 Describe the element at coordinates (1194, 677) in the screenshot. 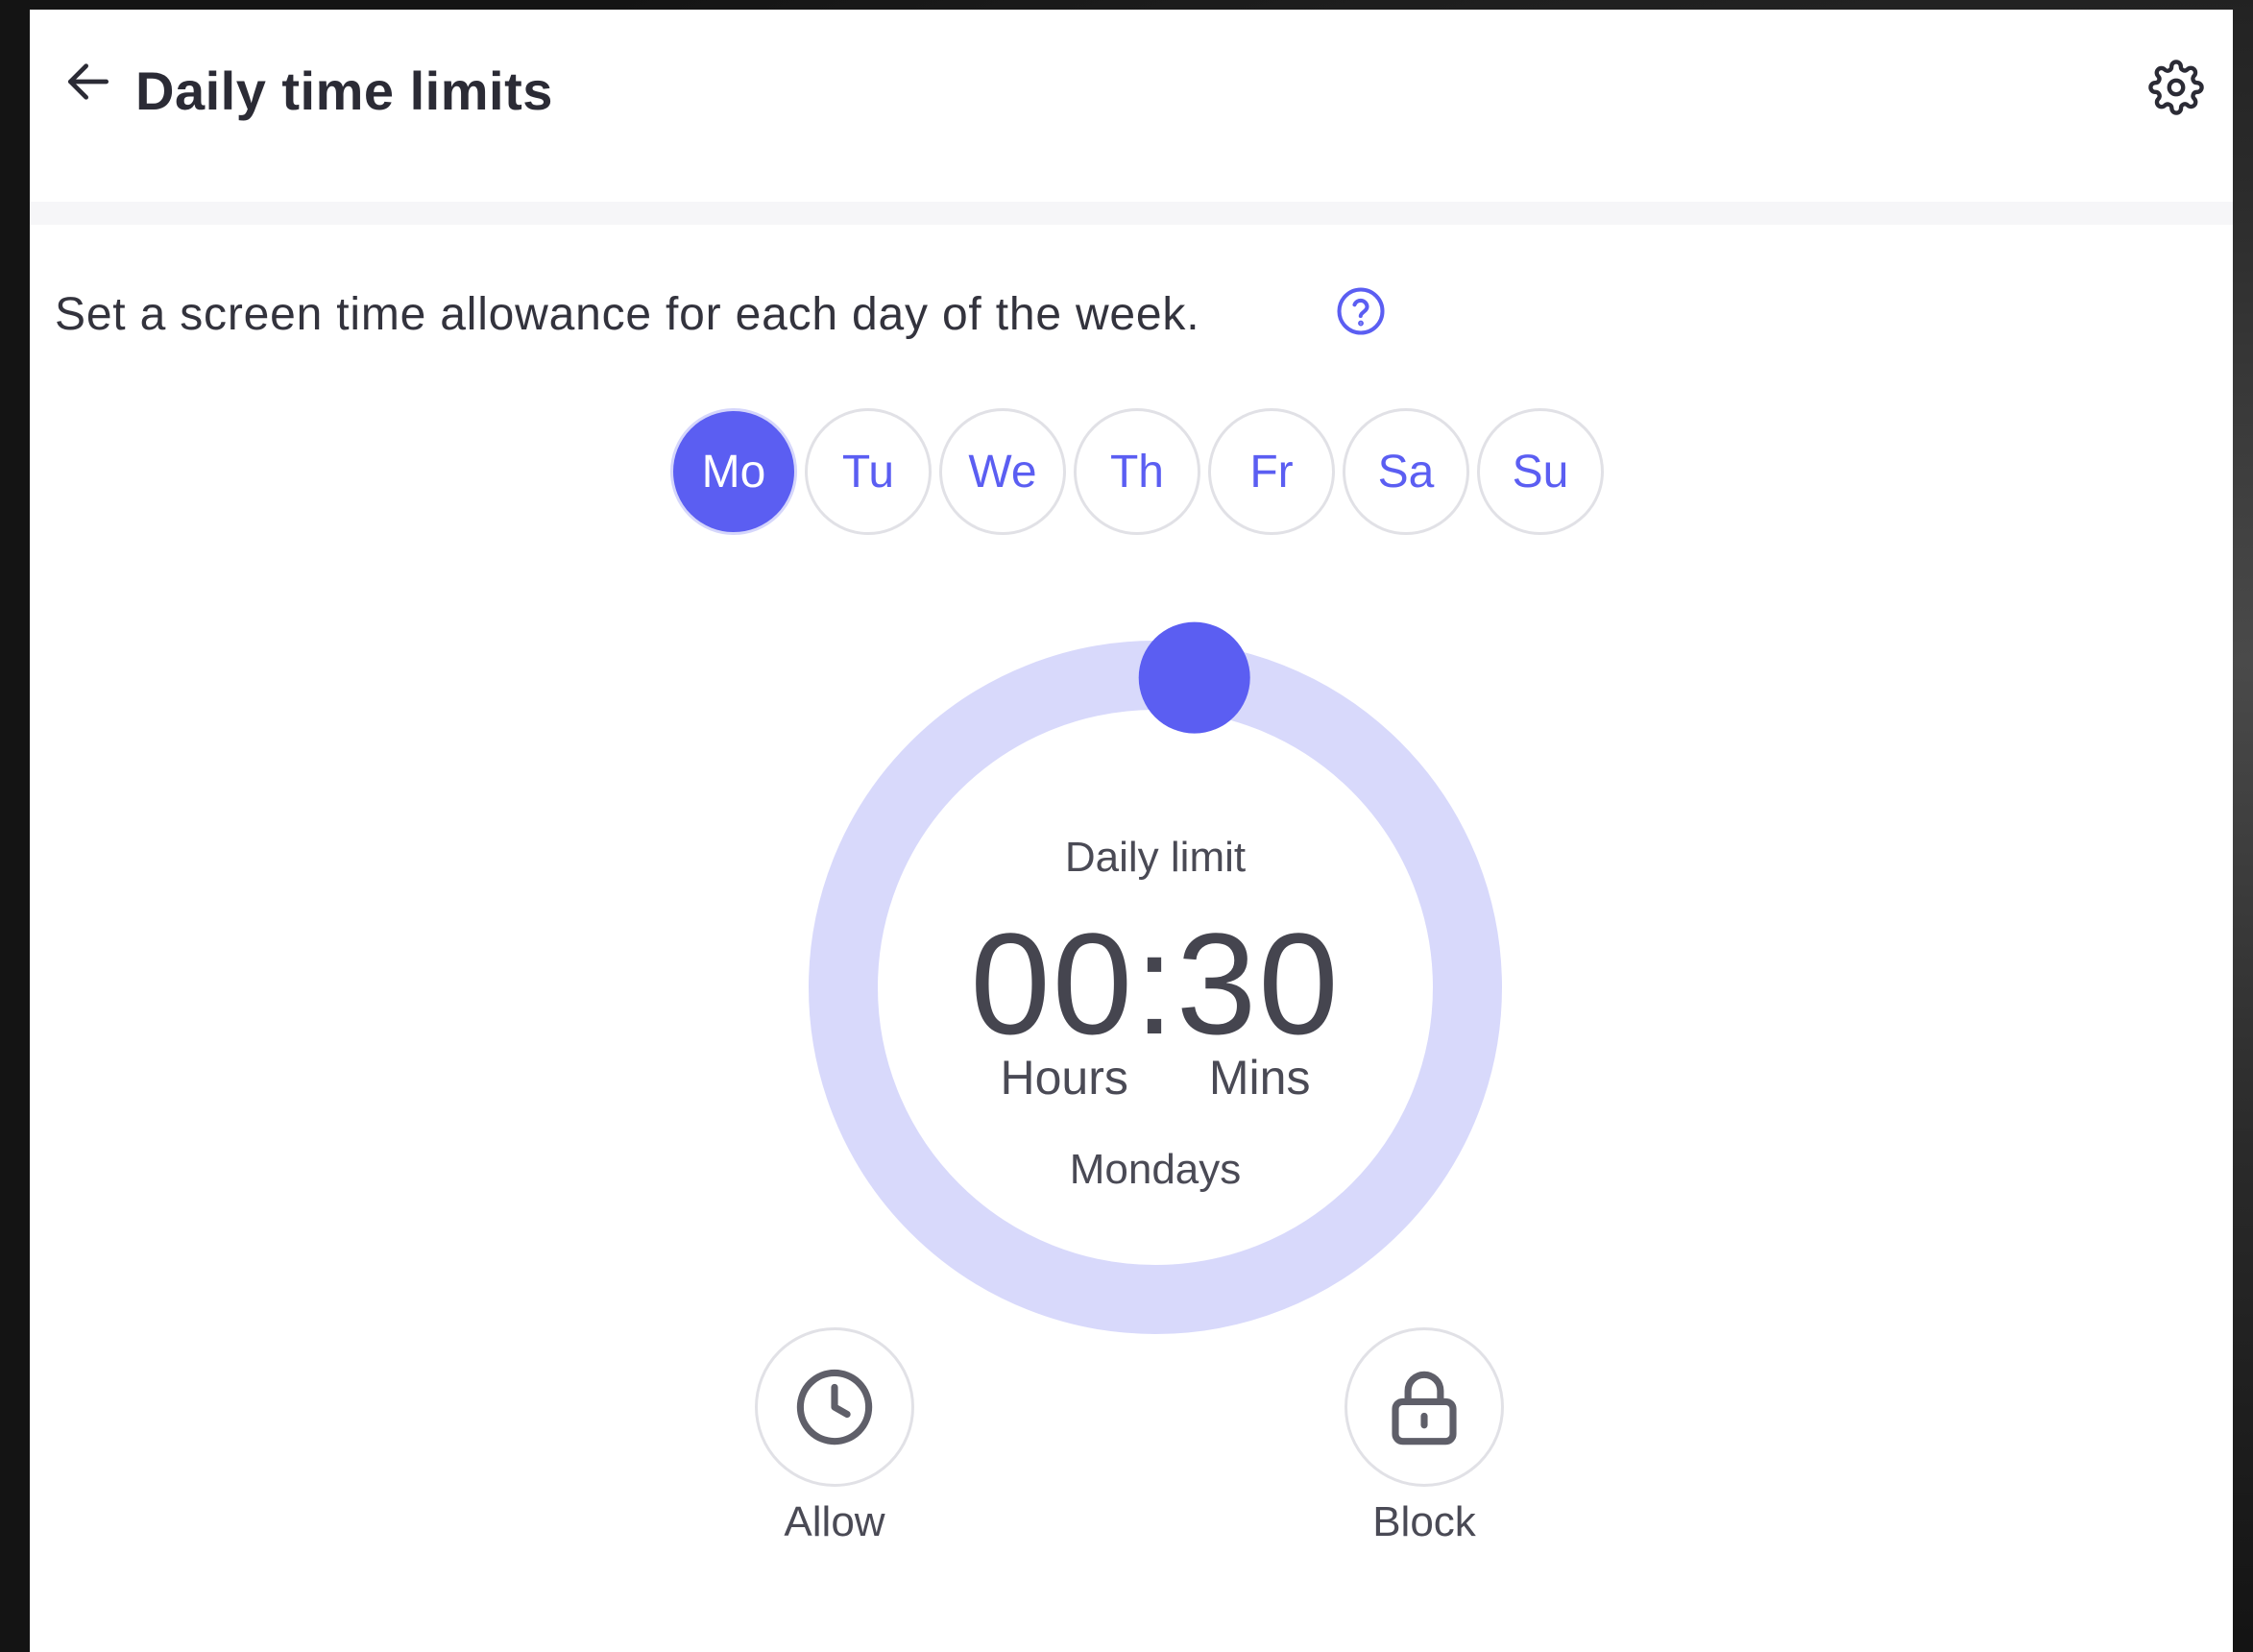

I see `dial-handle` at that location.